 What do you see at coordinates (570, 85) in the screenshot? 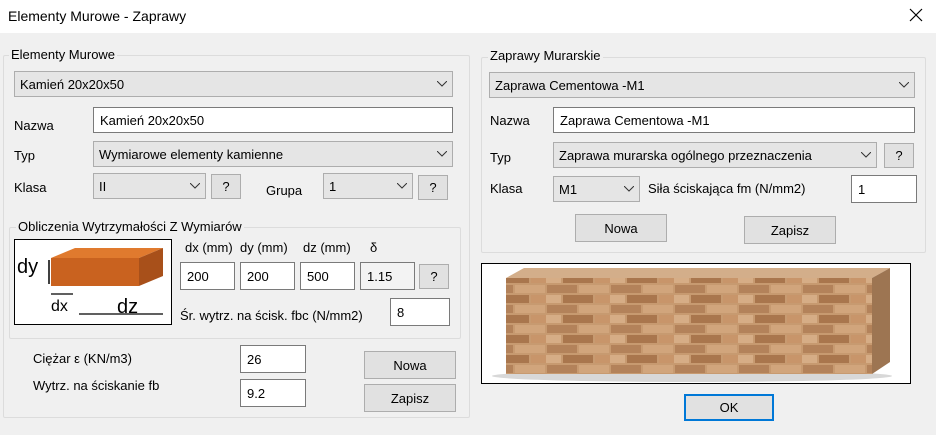
I see `mortar-select-value: Zaprawa Cementowa -M1` at bounding box center [570, 85].